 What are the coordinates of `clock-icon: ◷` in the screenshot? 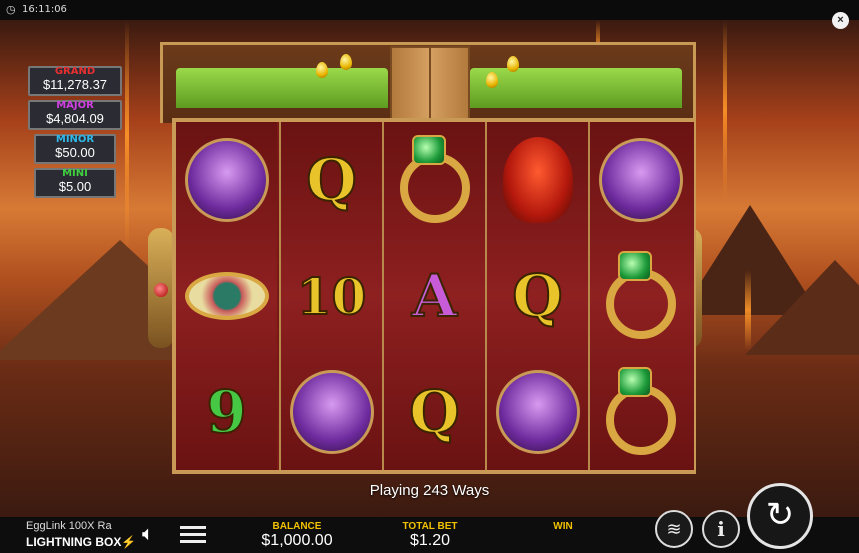 It's located at (11, 10).